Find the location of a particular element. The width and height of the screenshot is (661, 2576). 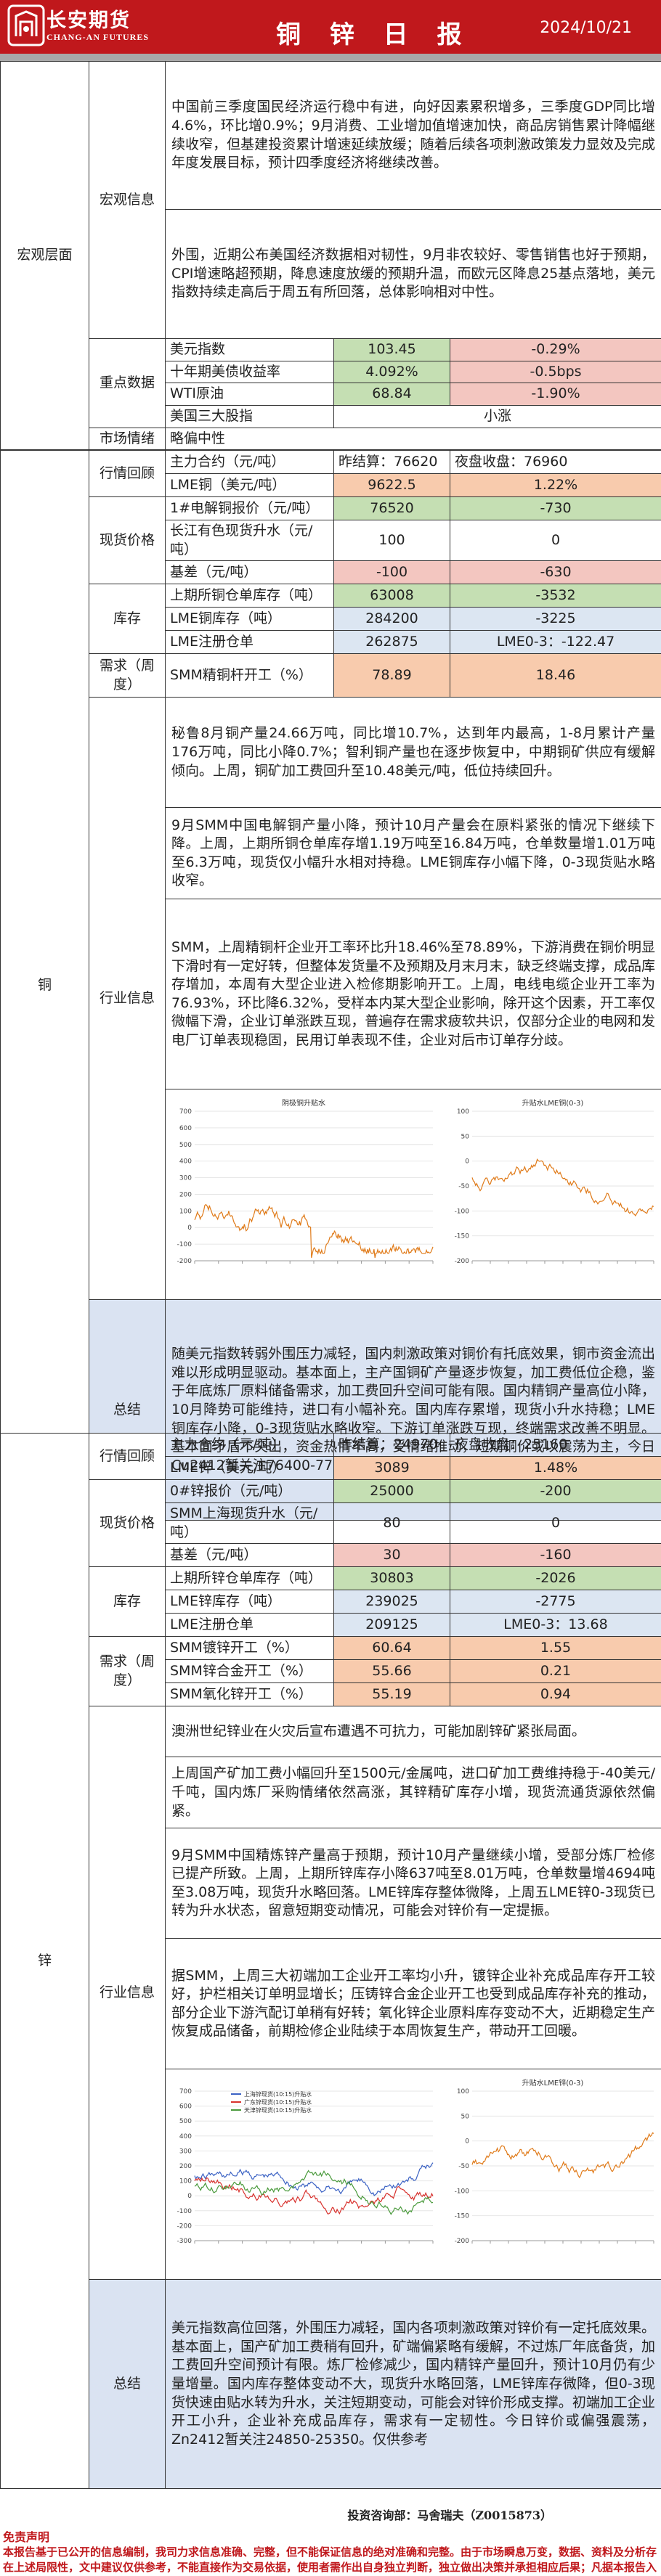

zinc-spot-value: 80 is located at coordinates (391, 1524).